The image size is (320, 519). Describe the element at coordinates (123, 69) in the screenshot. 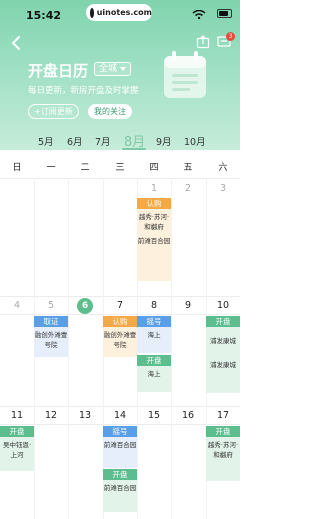

I see `chevron-down-icon` at that location.